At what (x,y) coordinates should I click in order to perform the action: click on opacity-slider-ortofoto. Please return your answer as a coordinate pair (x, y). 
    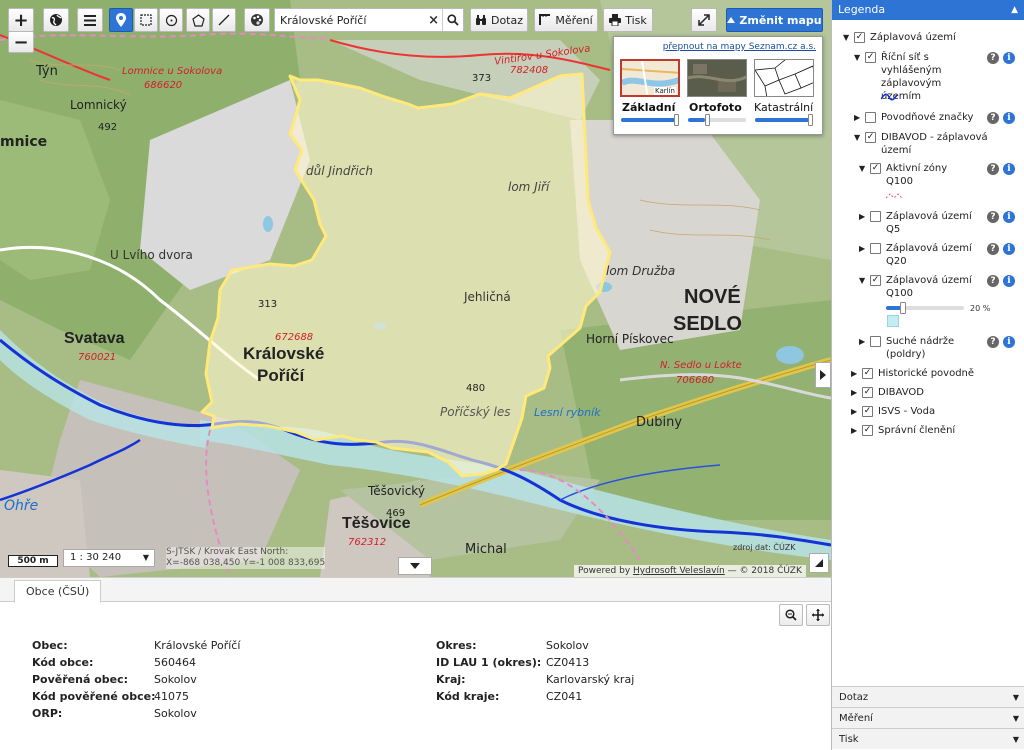
    Looking at the image, I should click on (717, 120).